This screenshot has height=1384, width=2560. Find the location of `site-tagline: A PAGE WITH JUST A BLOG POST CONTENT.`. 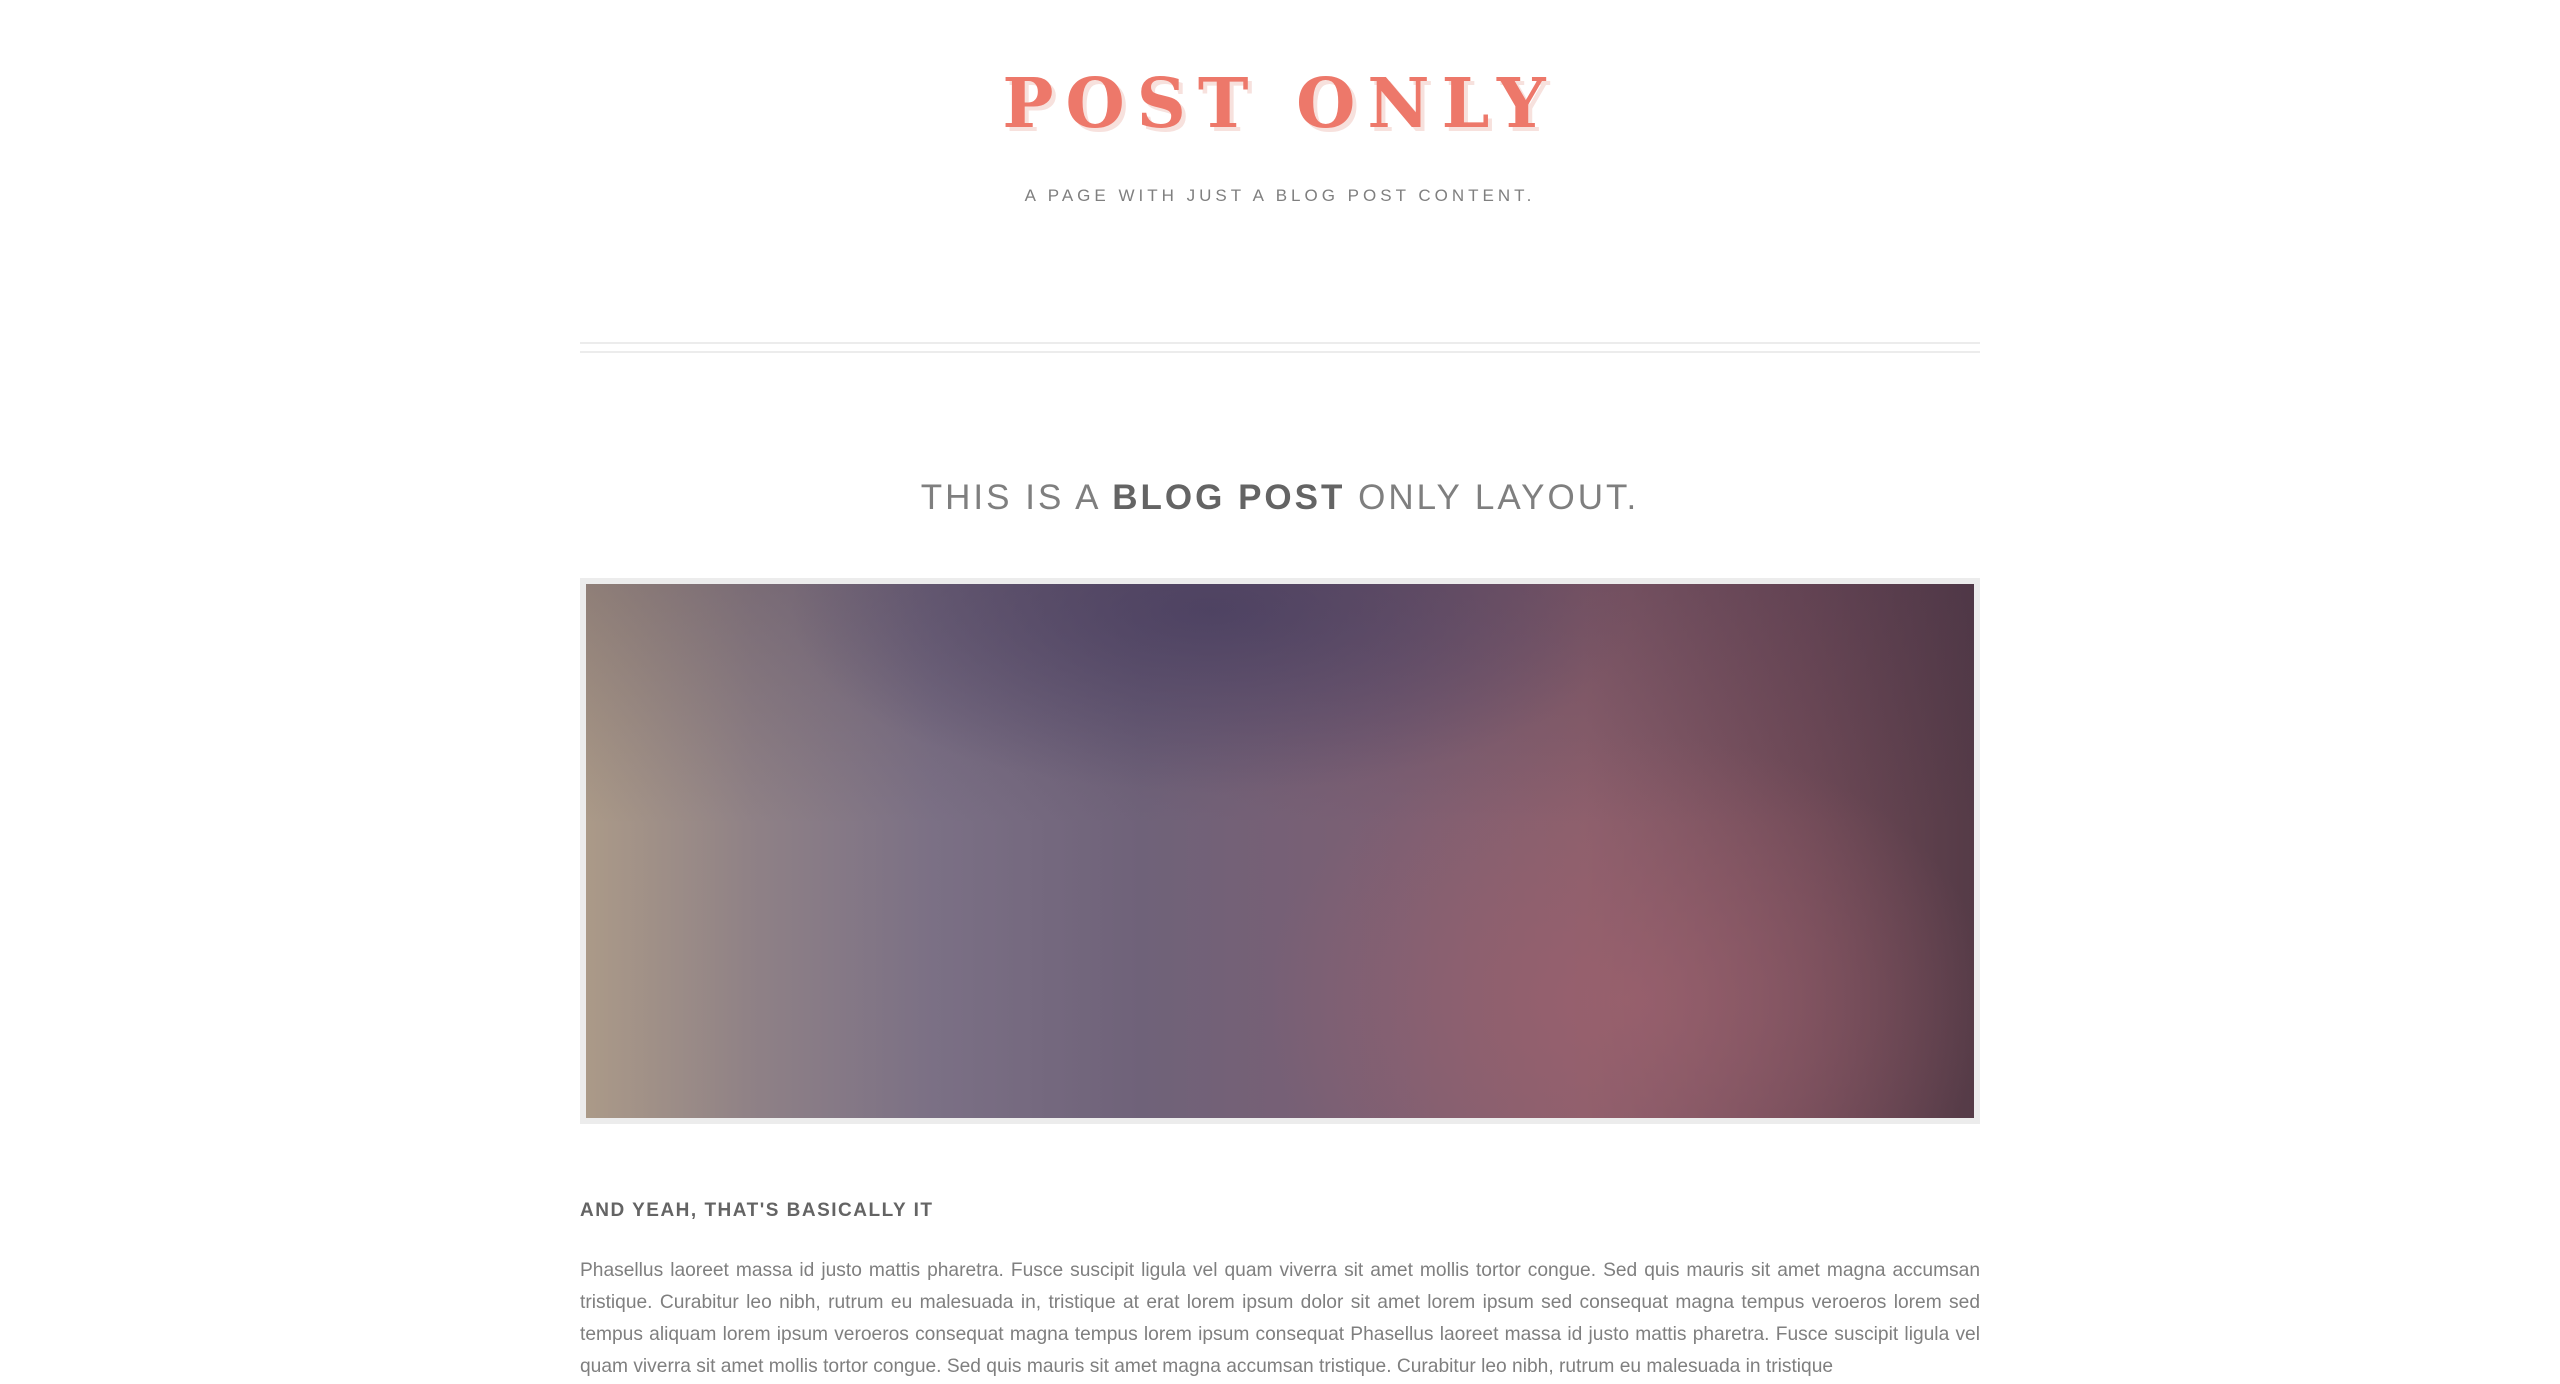

site-tagline: A PAGE WITH JUST A BLOG POST CONTENT. is located at coordinates (1280, 195).